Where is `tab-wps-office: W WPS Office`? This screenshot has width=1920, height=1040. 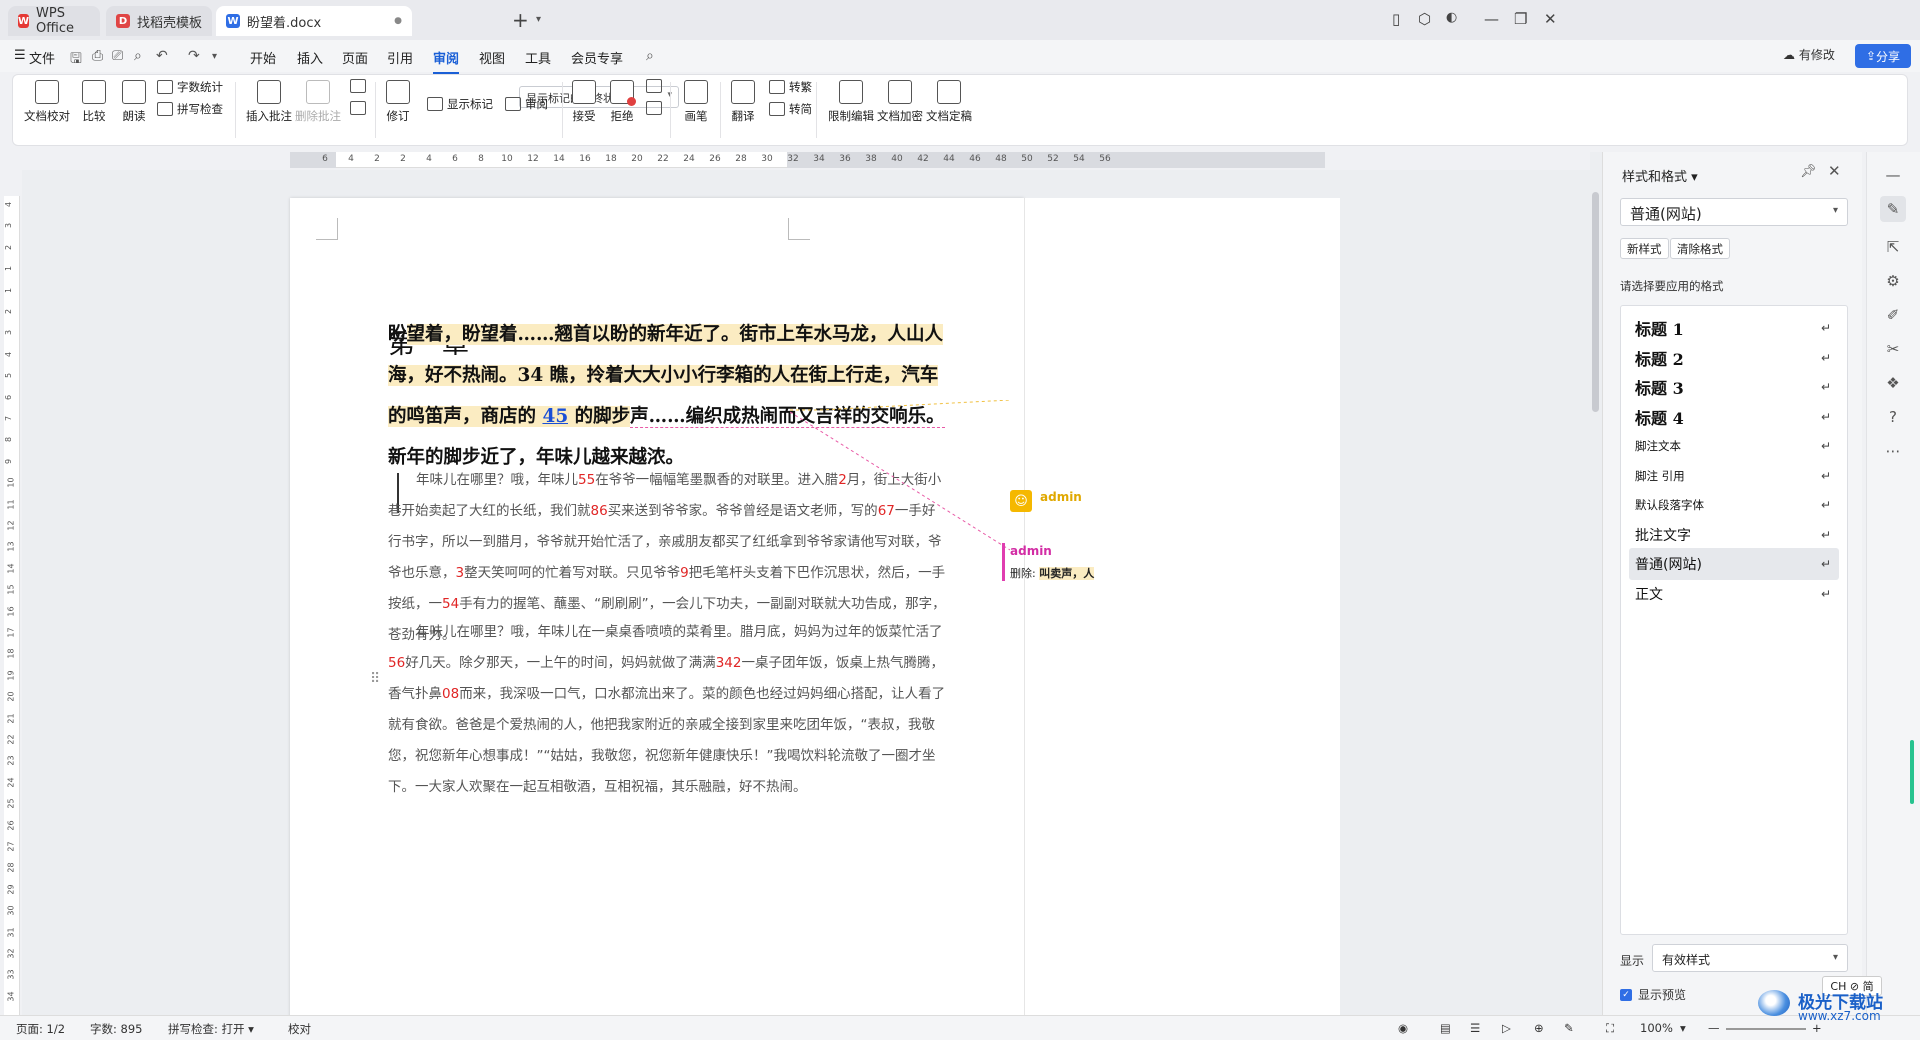
tab-wps-office: W WPS Office is located at coordinates (54, 21).